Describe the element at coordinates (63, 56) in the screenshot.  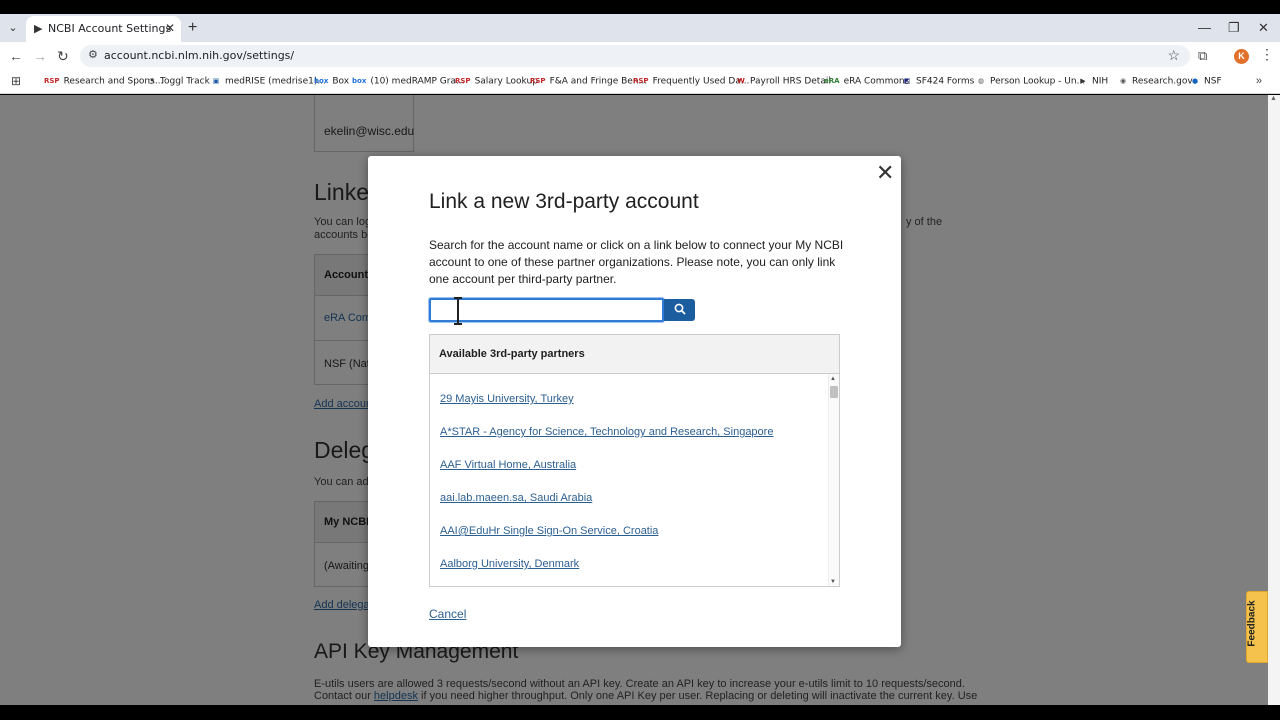
I see `reload-icon: ↻` at that location.